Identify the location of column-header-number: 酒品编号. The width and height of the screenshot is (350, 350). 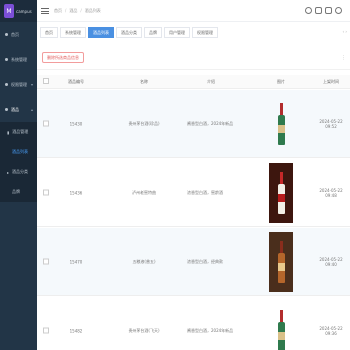
(76, 82).